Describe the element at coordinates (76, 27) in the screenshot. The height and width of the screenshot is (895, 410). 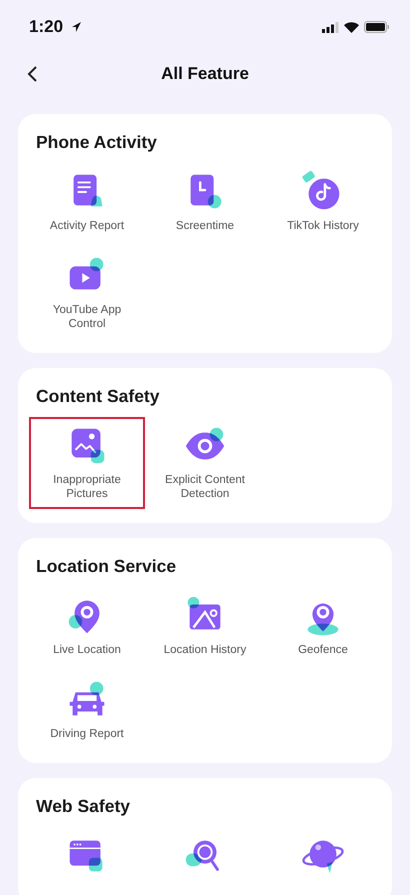
I see `location-arrow-icon` at that location.